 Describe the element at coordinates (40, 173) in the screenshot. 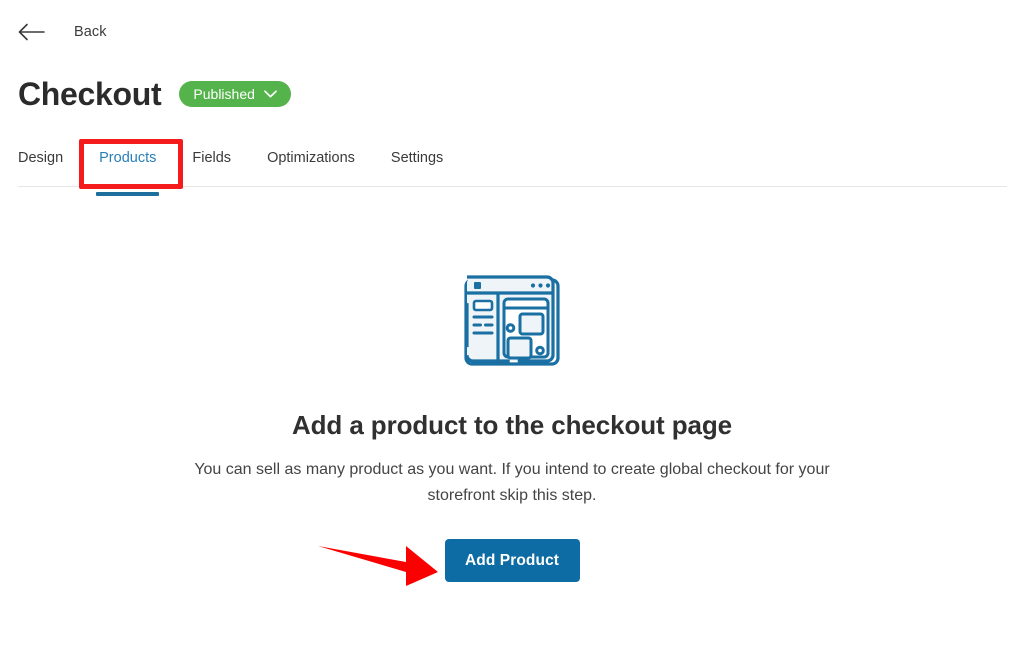

I see `tab-design: Design` at that location.